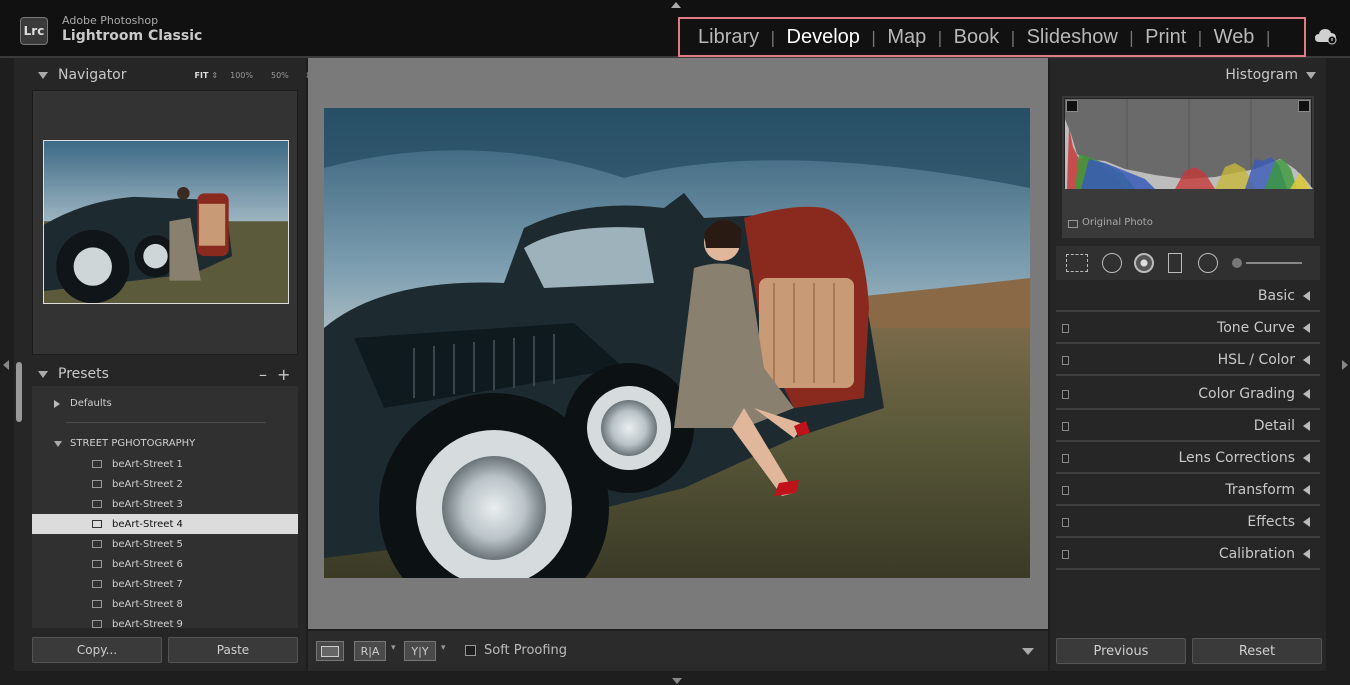 The width and height of the screenshot is (1350, 685). I want to click on module-slideshow: Slideshow, so click(1072, 37).